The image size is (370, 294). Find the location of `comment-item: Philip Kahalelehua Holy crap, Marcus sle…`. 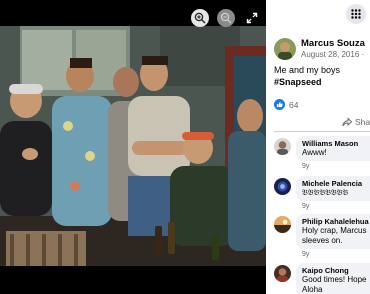

comment-item: Philip Kahalelehua Holy crap, Marcus sle… is located at coordinates (322, 236).